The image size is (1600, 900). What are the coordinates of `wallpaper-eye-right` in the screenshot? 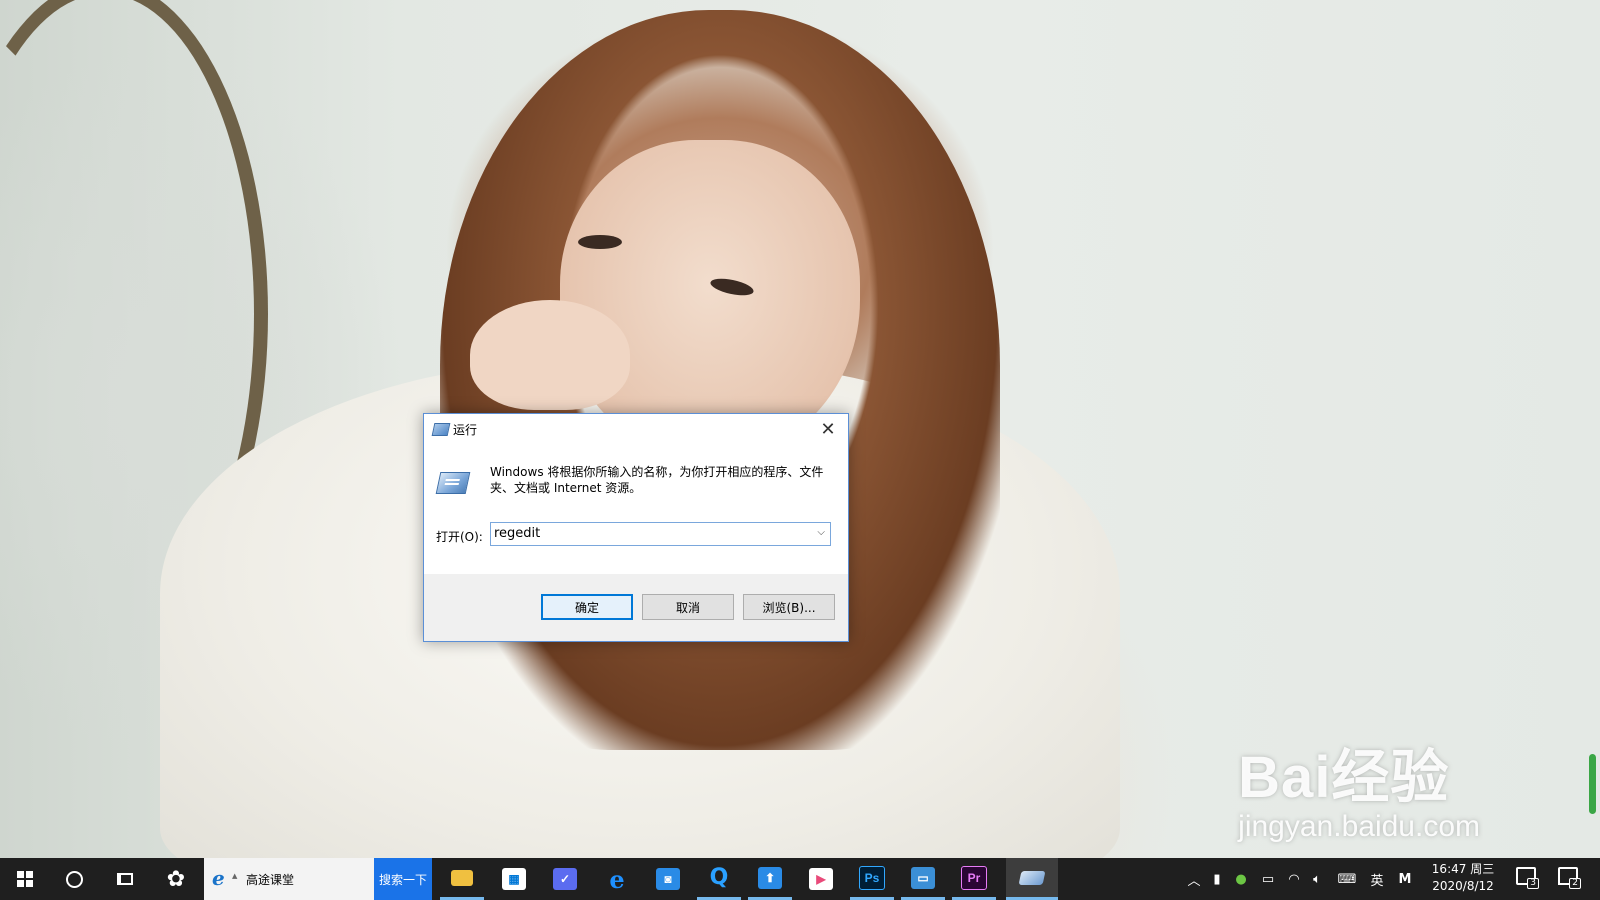 It's located at (732, 287).